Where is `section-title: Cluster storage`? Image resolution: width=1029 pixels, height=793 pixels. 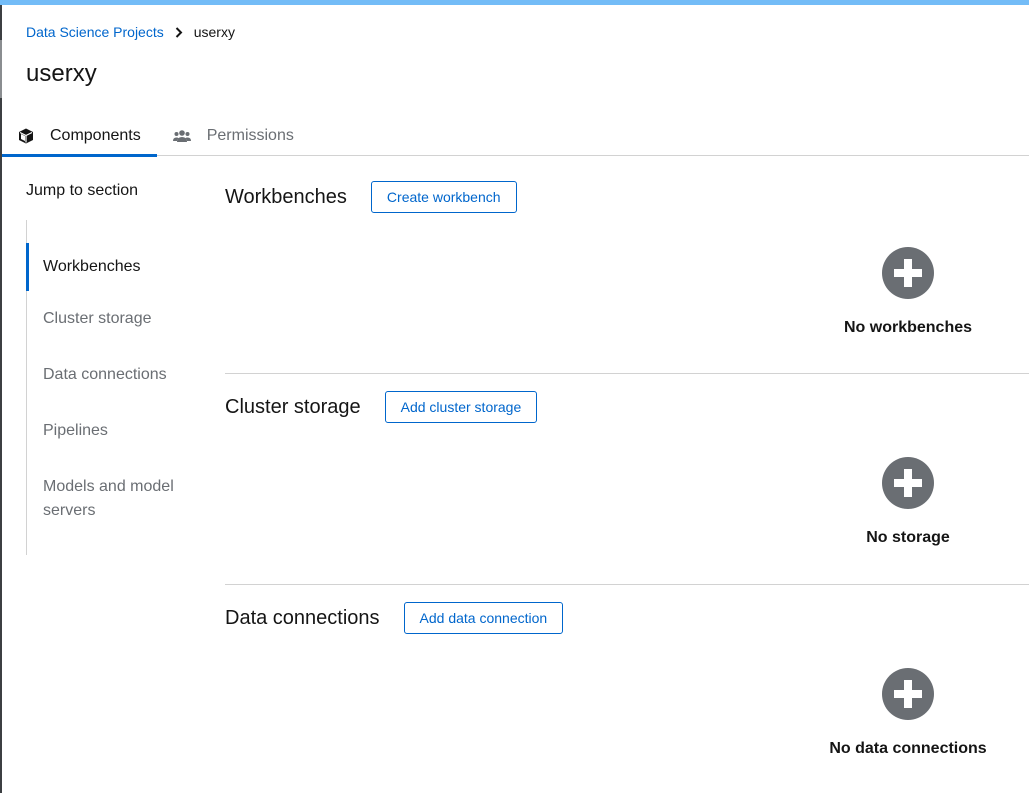 section-title: Cluster storage is located at coordinates (293, 406).